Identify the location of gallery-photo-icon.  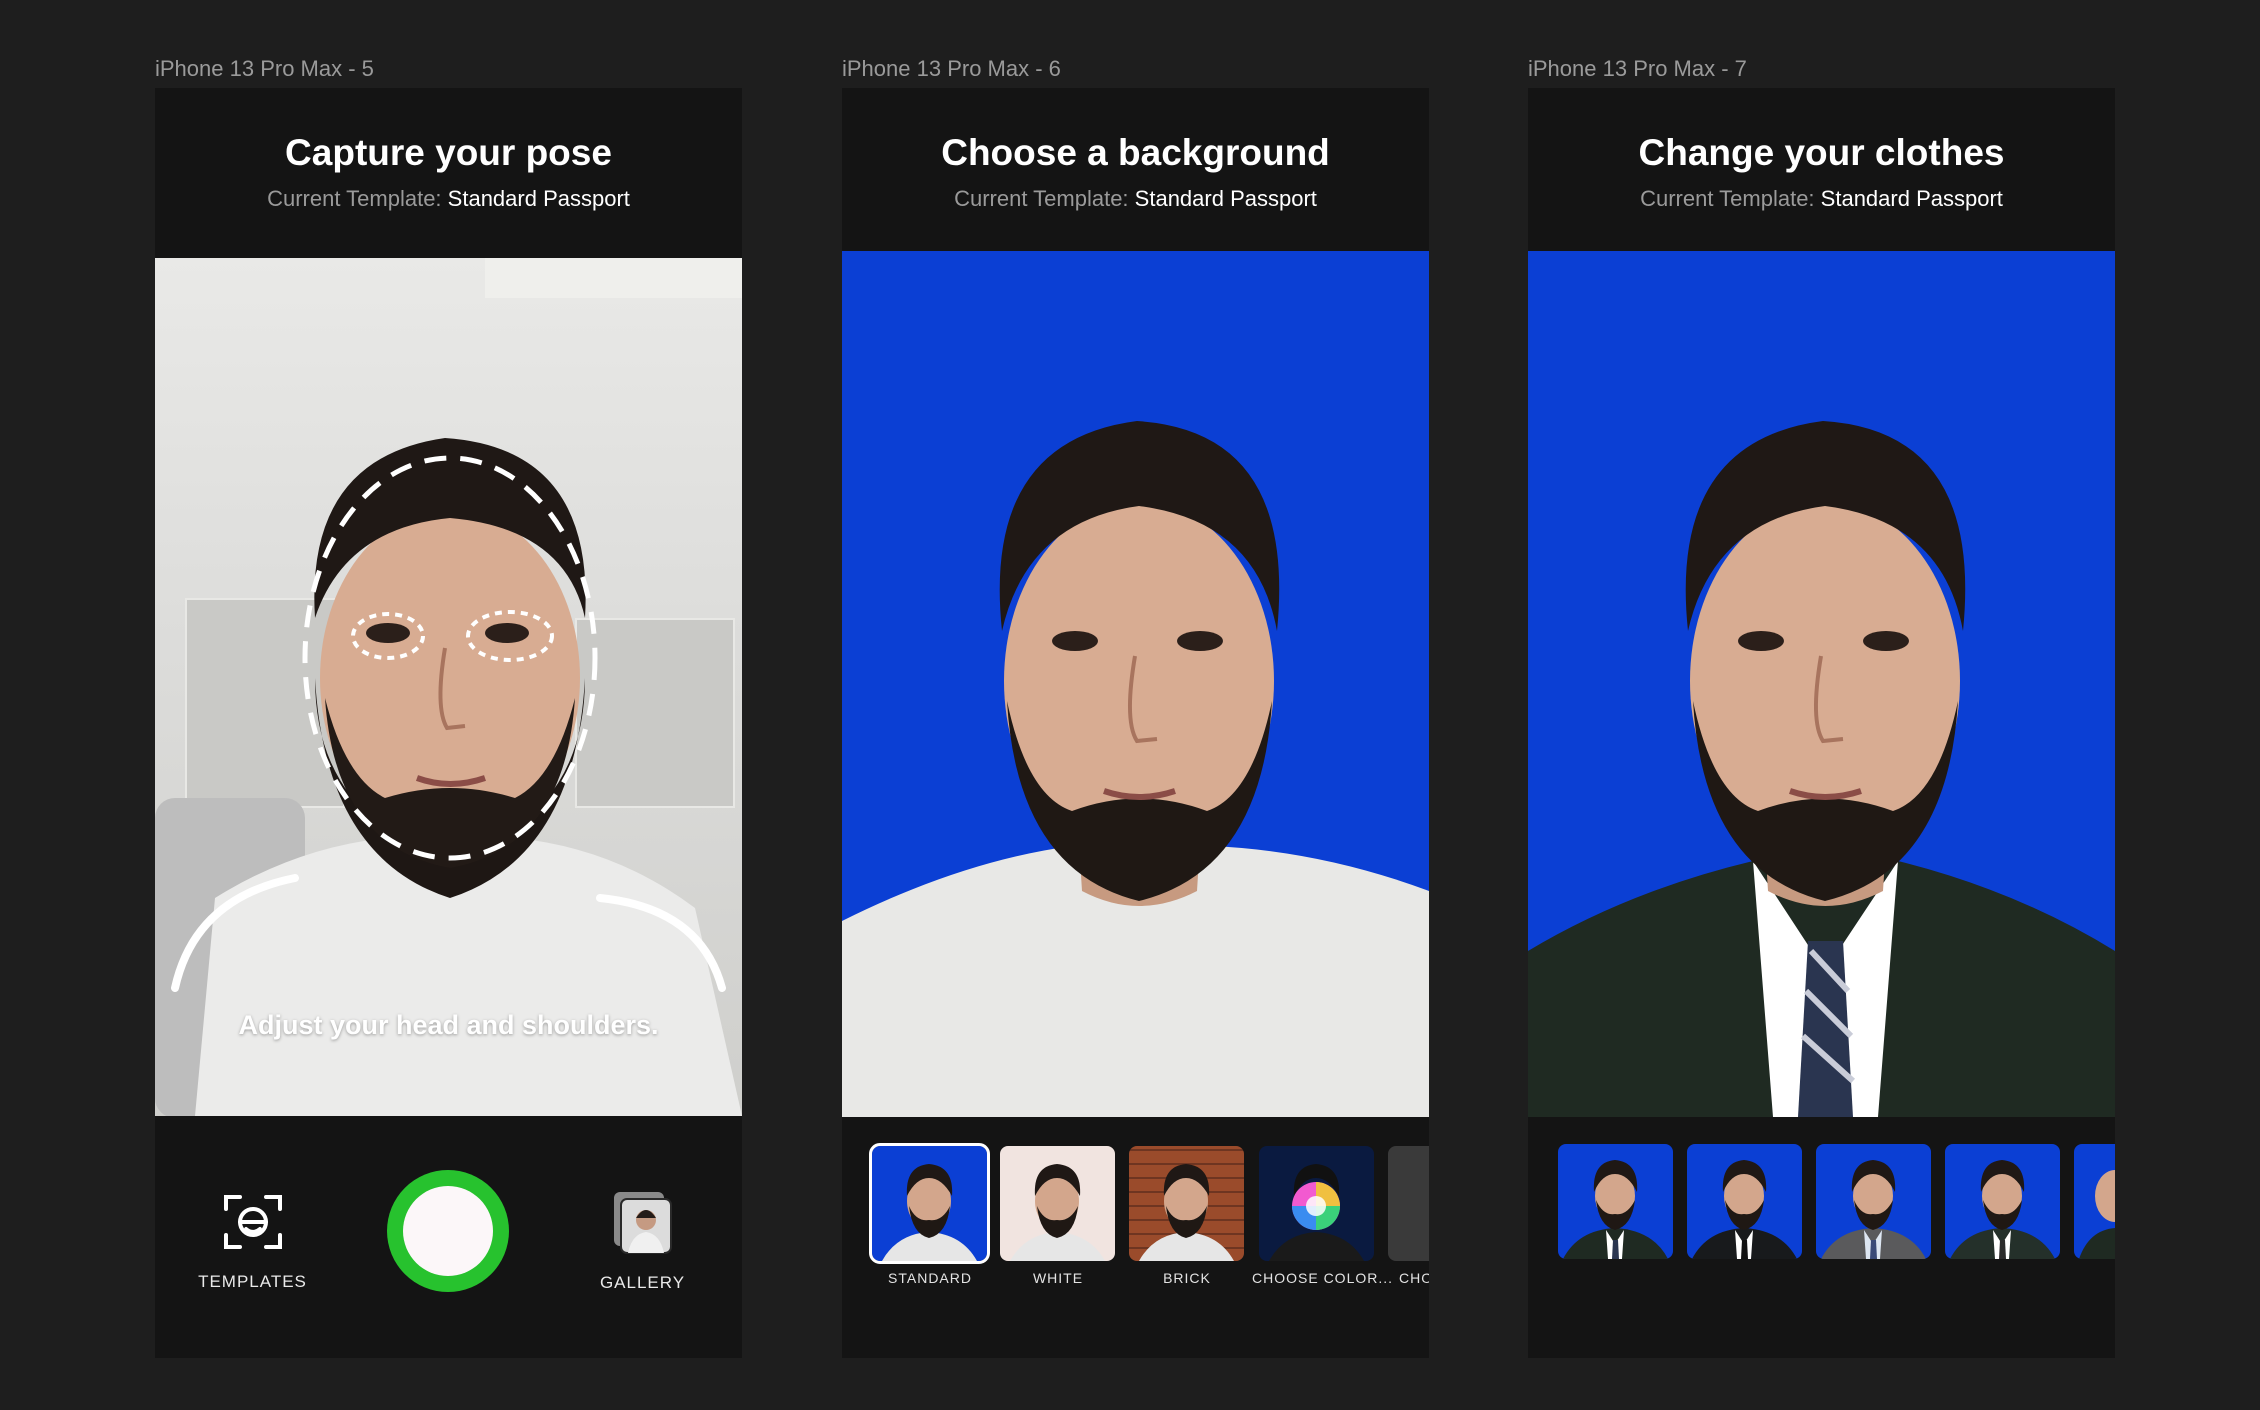
(642, 1223).